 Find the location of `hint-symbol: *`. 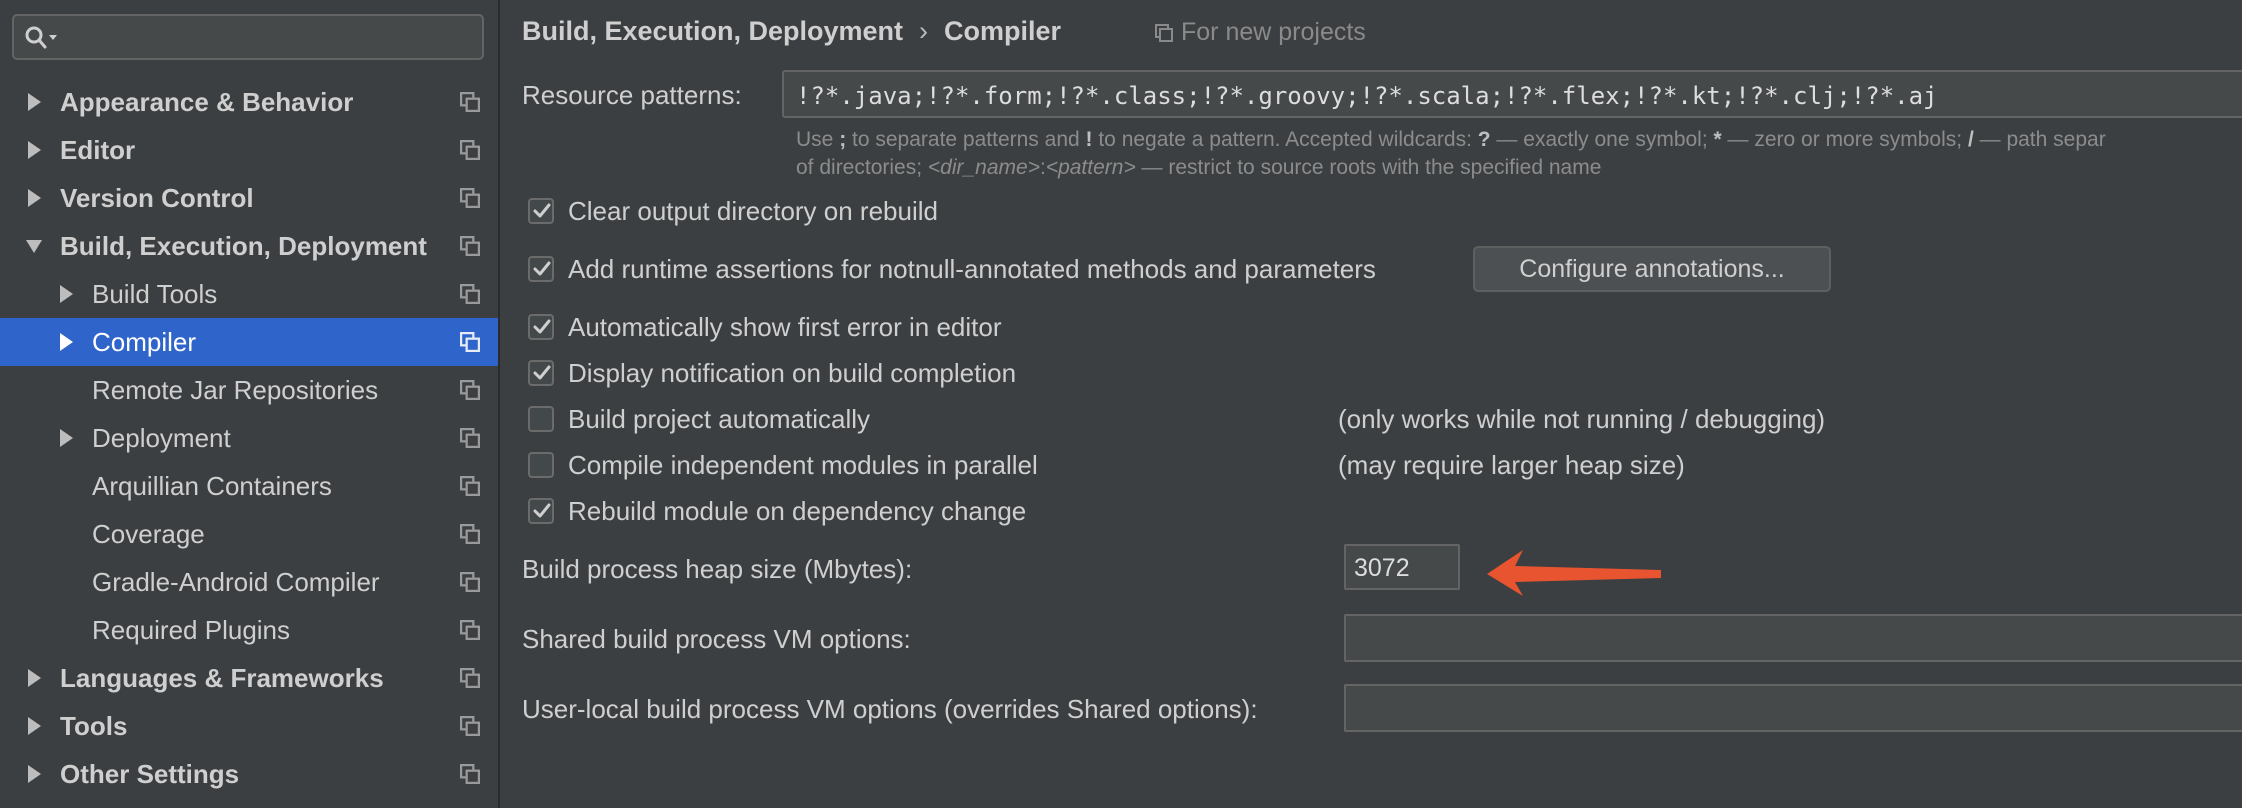

hint-symbol: * is located at coordinates (1717, 139).